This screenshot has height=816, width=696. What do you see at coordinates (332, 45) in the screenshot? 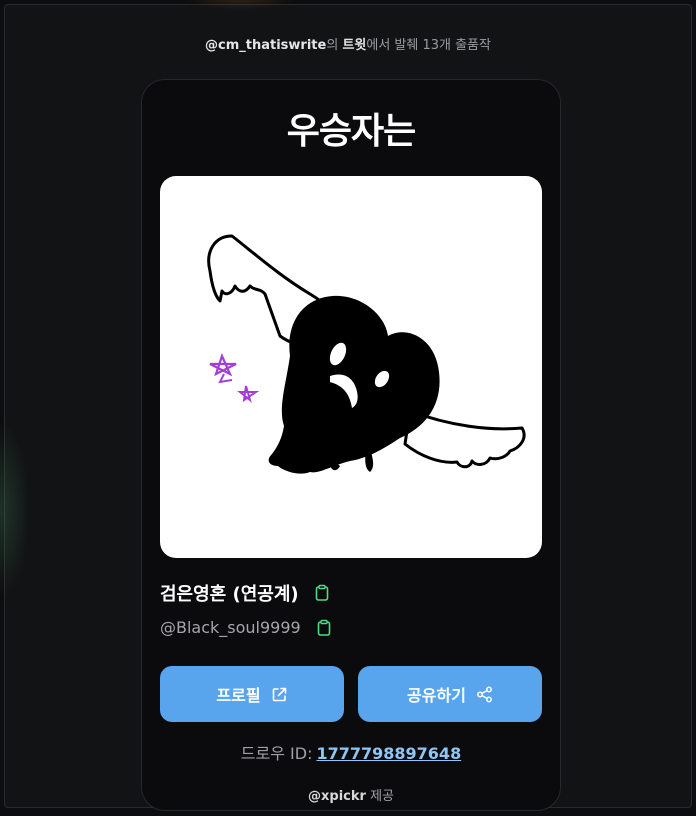
I see `source-particle: 의` at bounding box center [332, 45].